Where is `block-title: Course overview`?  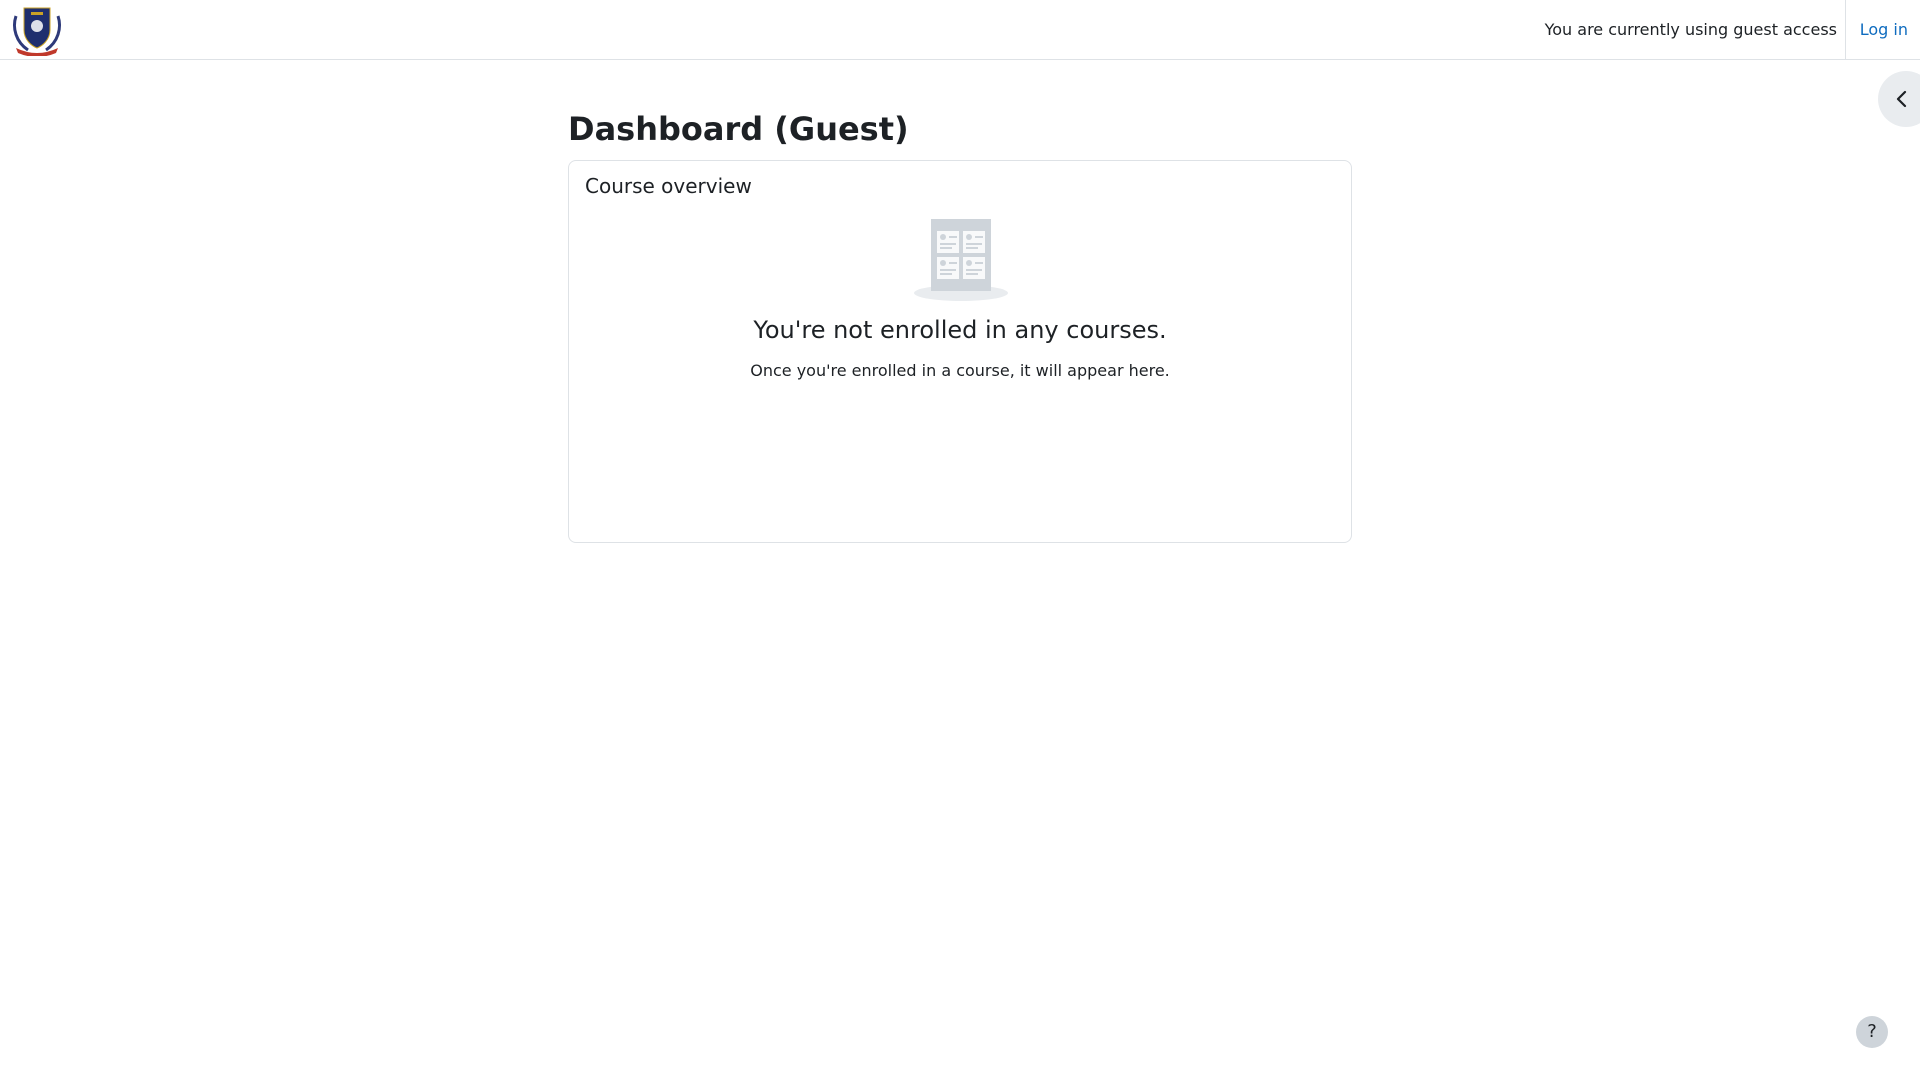 block-title: Course overview is located at coordinates (668, 186).